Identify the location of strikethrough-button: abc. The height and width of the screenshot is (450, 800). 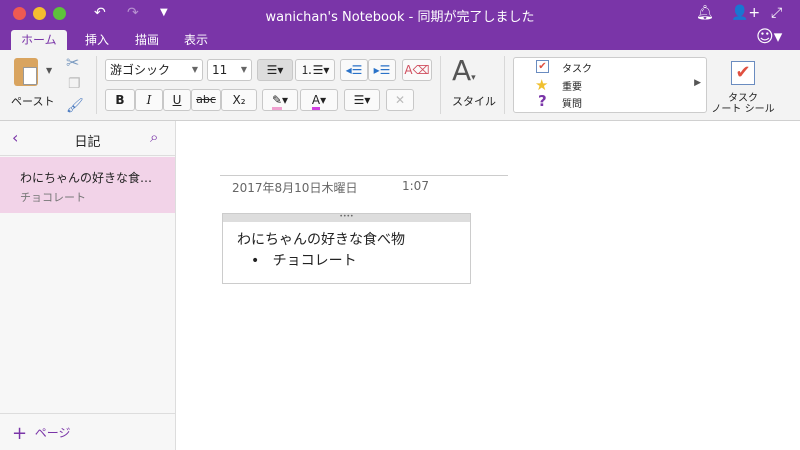
(206, 100).